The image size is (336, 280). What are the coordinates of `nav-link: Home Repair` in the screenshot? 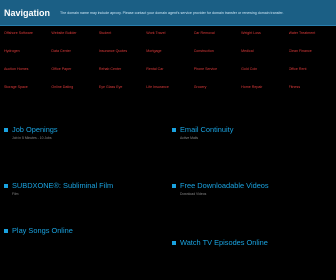 It's located at (263, 93).